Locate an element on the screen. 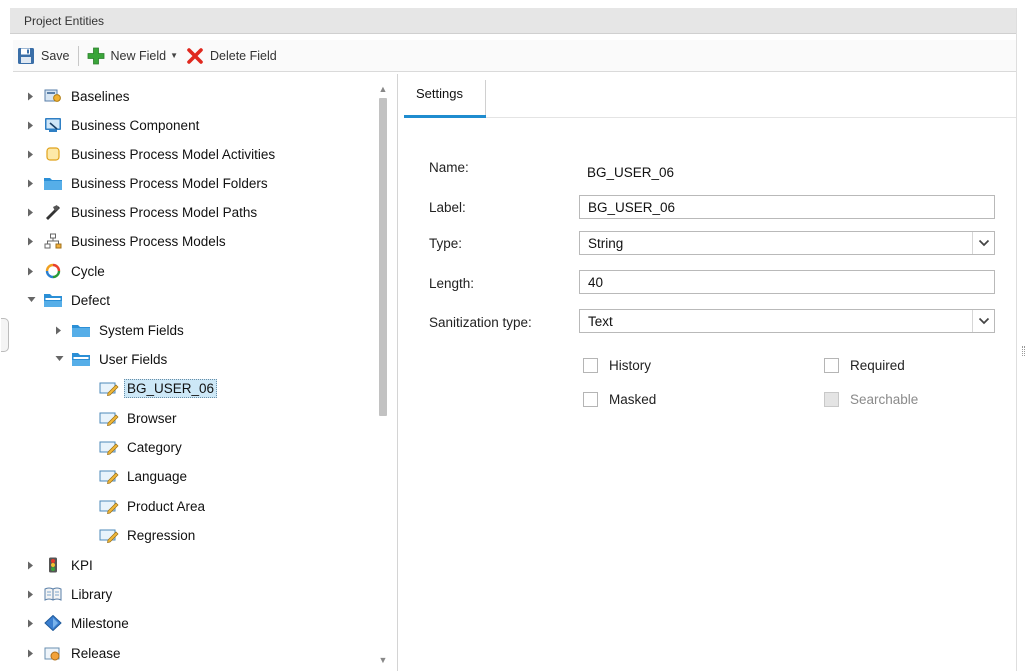 The image size is (1029, 671). tree-item-label: Business Process Models is located at coordinates (148, 241).